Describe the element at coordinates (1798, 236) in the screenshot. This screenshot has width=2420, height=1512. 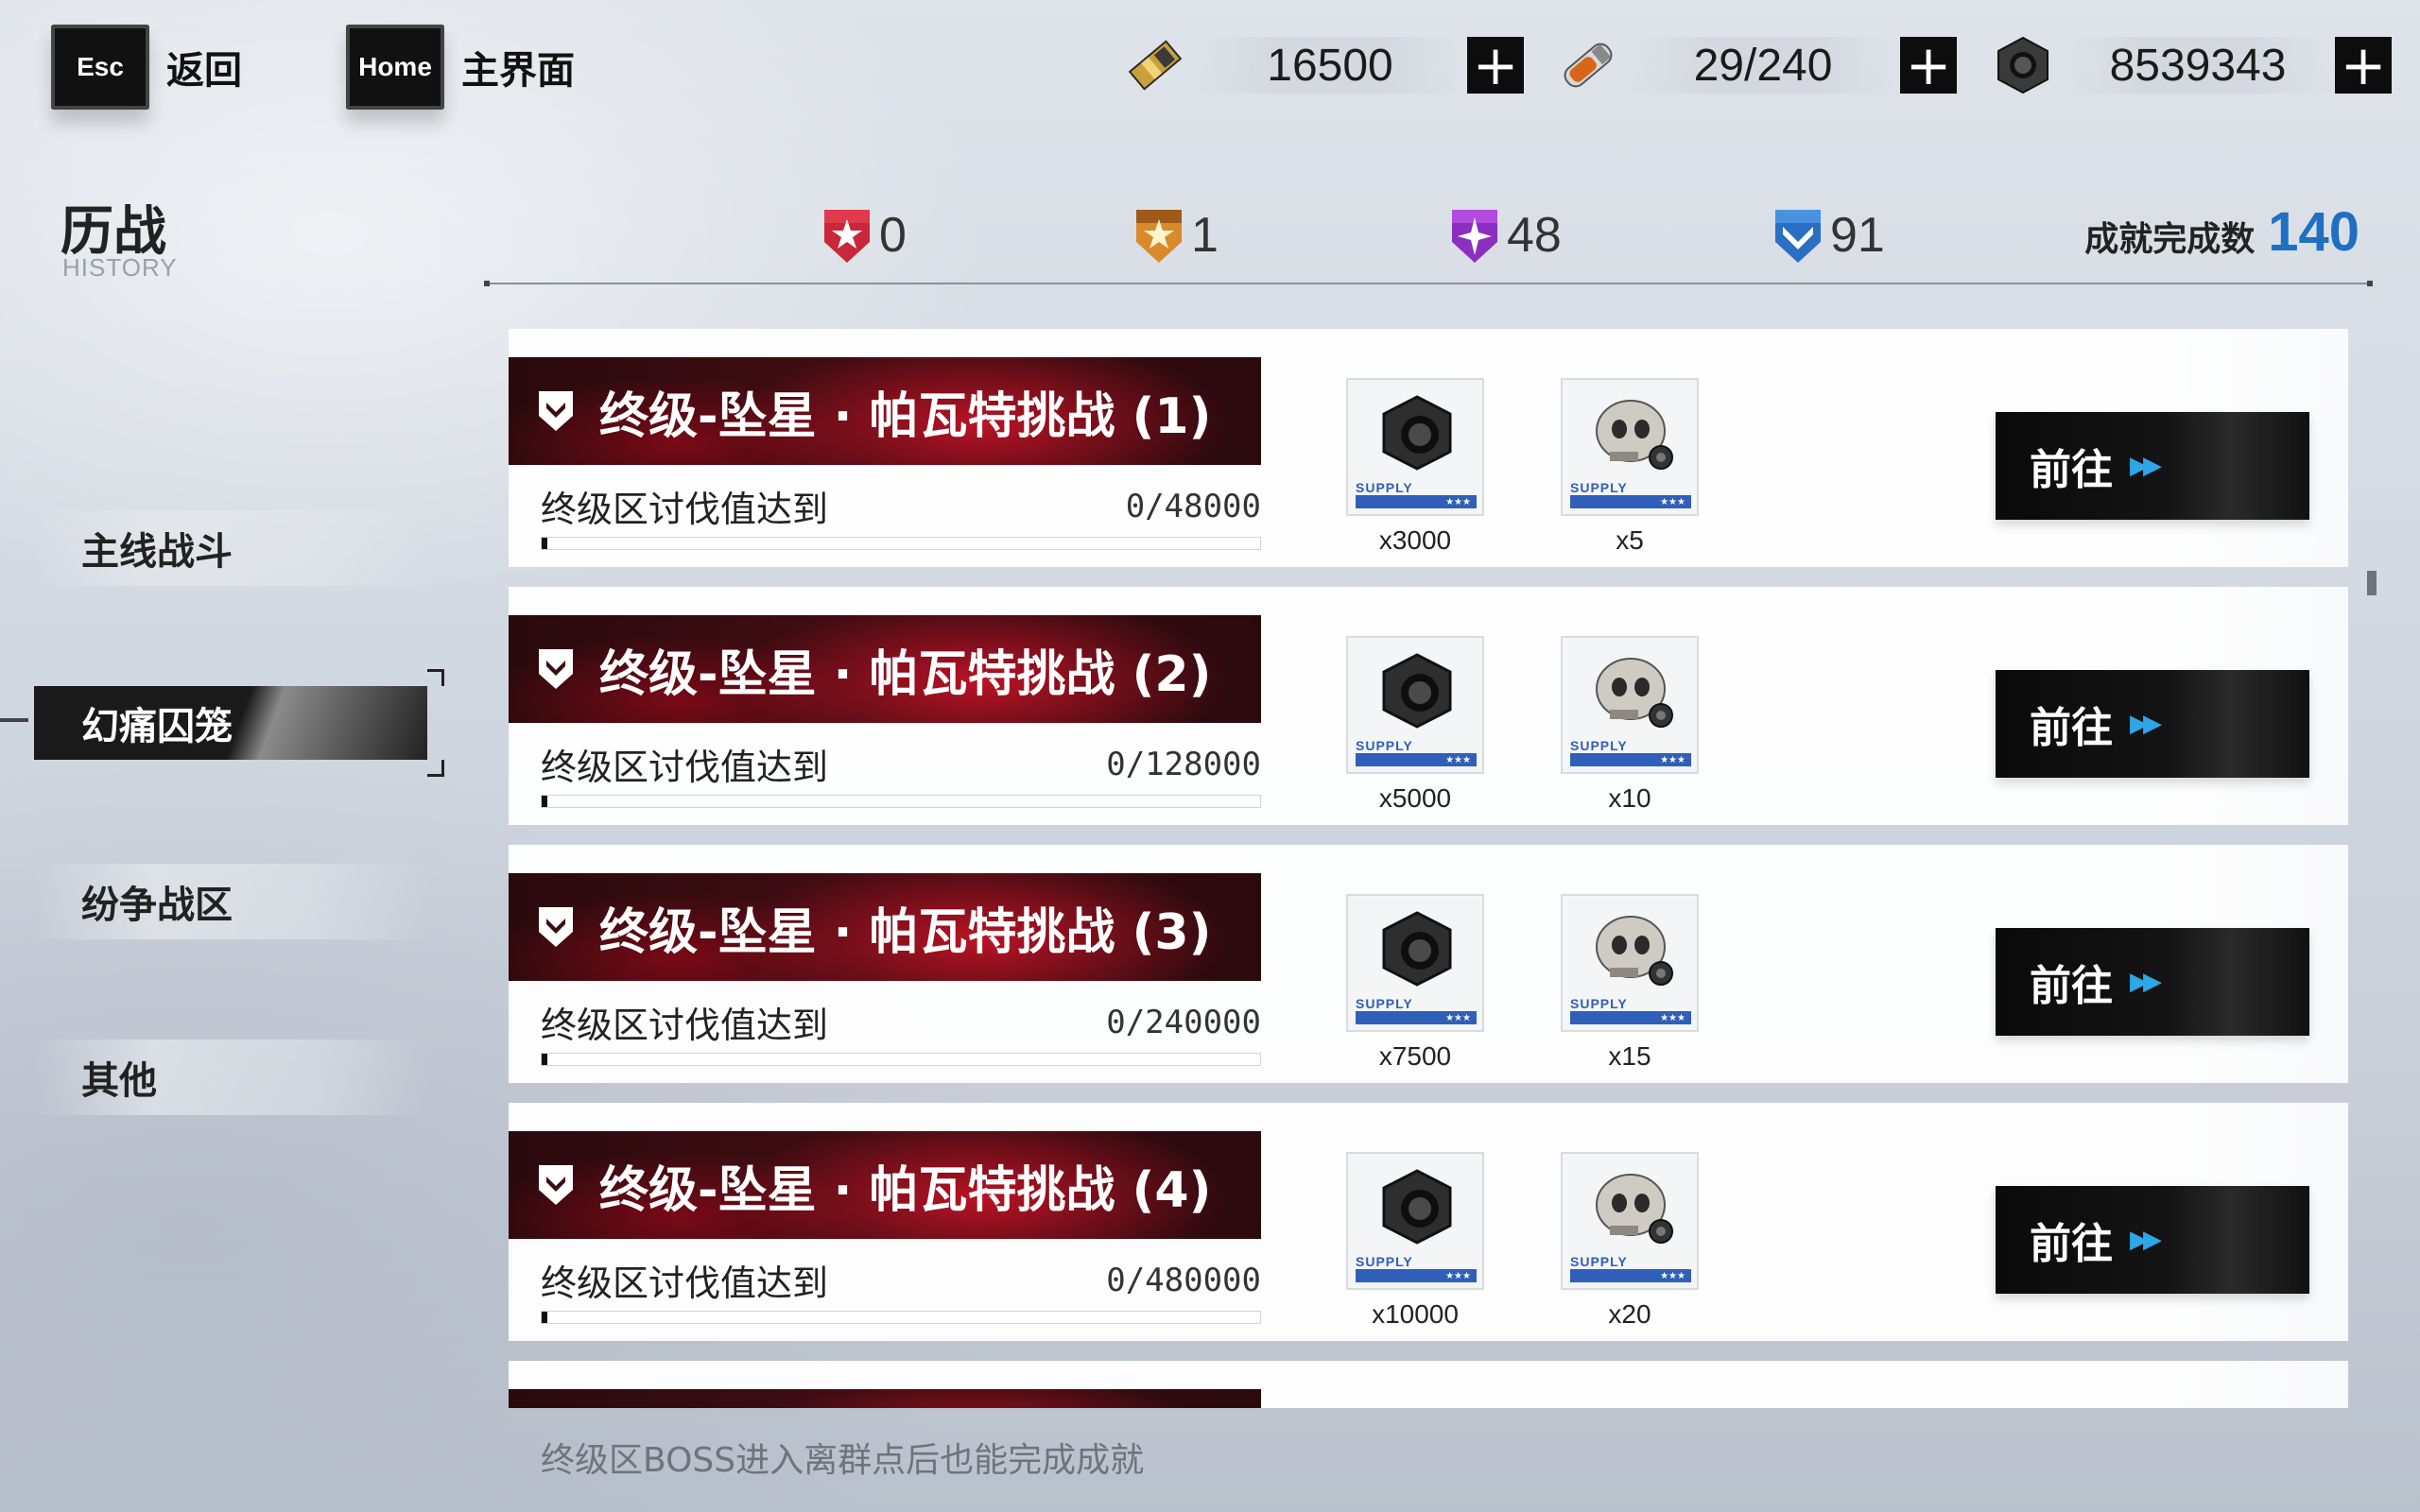
I see `blue-medal-icon` at that location.